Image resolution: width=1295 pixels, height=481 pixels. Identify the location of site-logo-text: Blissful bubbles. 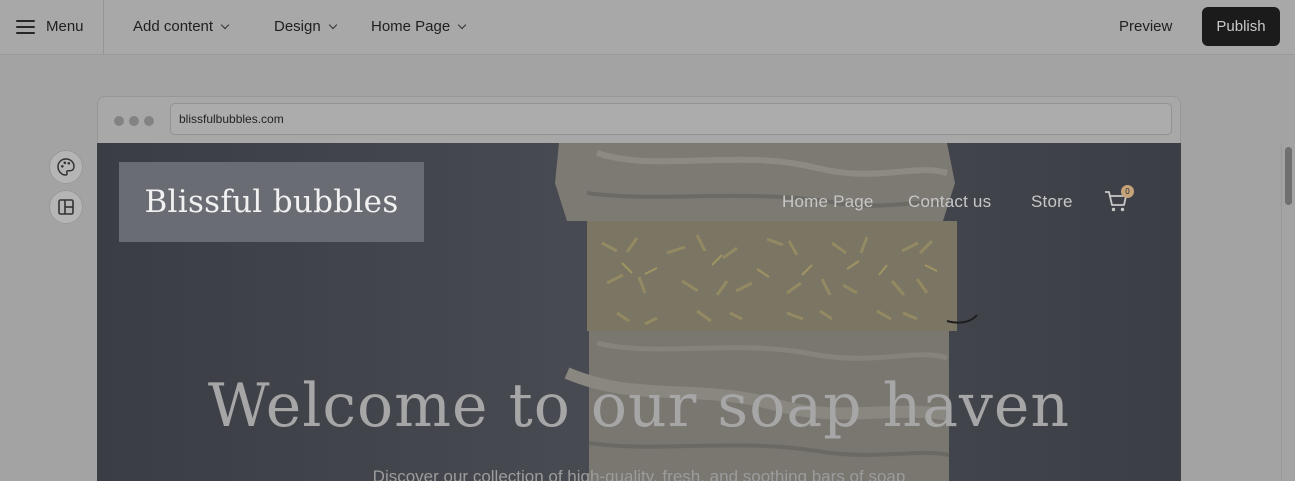
(271, 202).